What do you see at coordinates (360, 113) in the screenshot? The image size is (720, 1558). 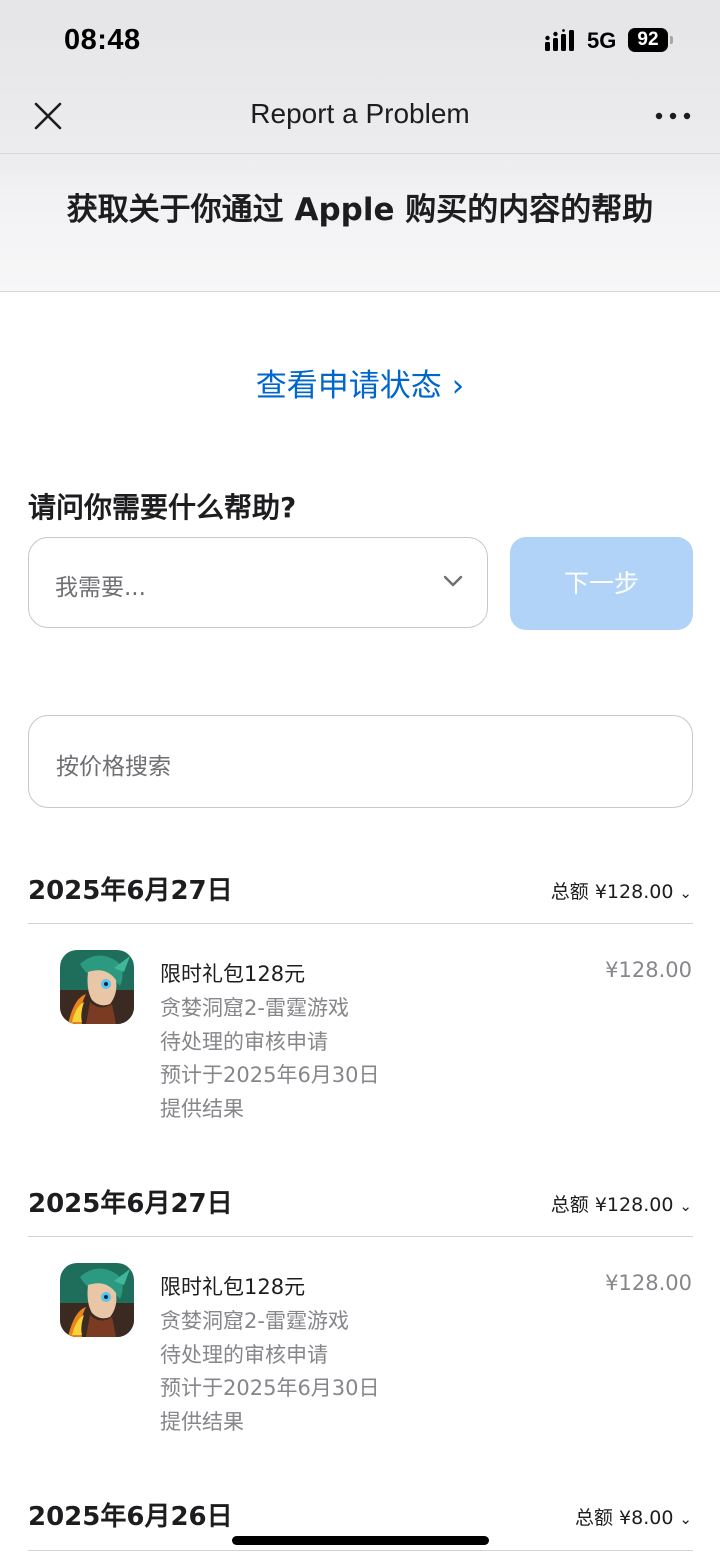 I see `nav-title: Report a Problem` at bounding box center [360, 113].